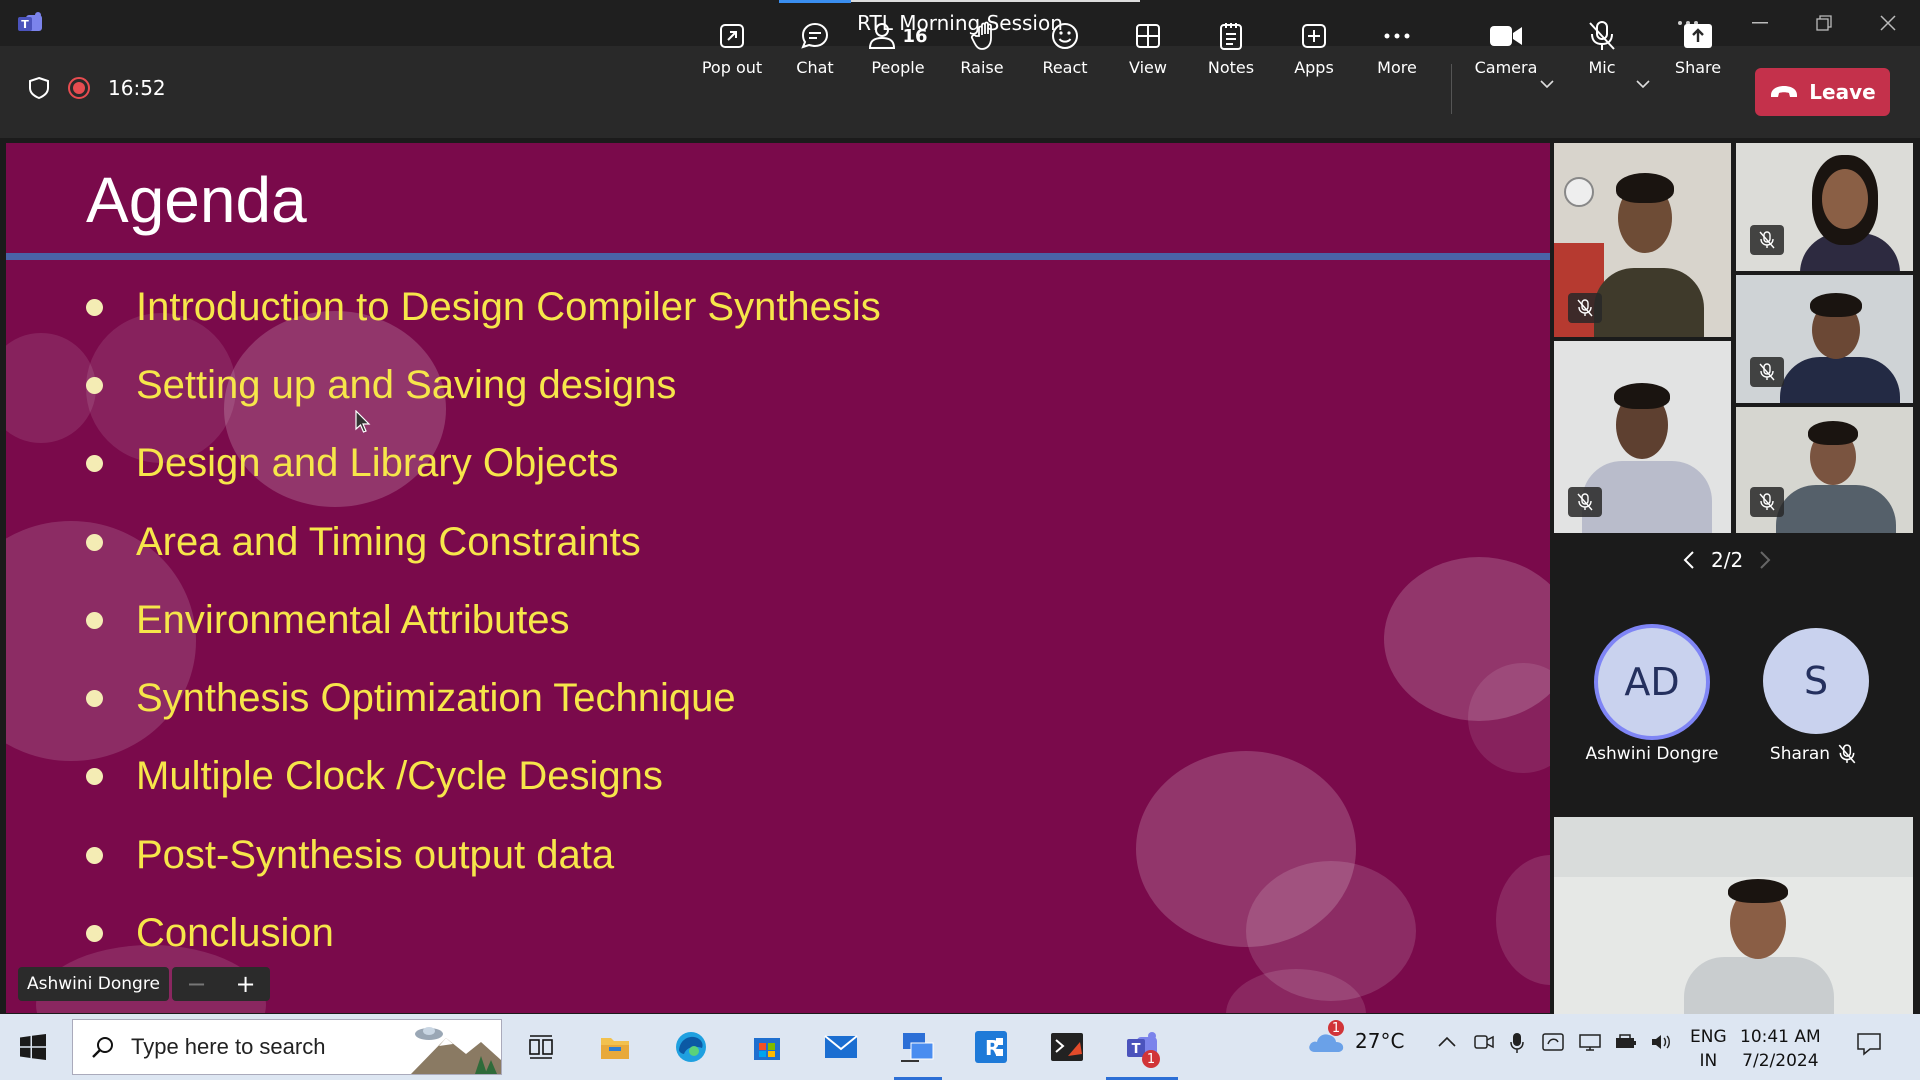 This screenshot has width=1920, height=1080. What do you see at coordinates (483, 385) in the screenshot?
I see `agenda-item: Setting up and Saving designs` at bounding box center [483, 385].